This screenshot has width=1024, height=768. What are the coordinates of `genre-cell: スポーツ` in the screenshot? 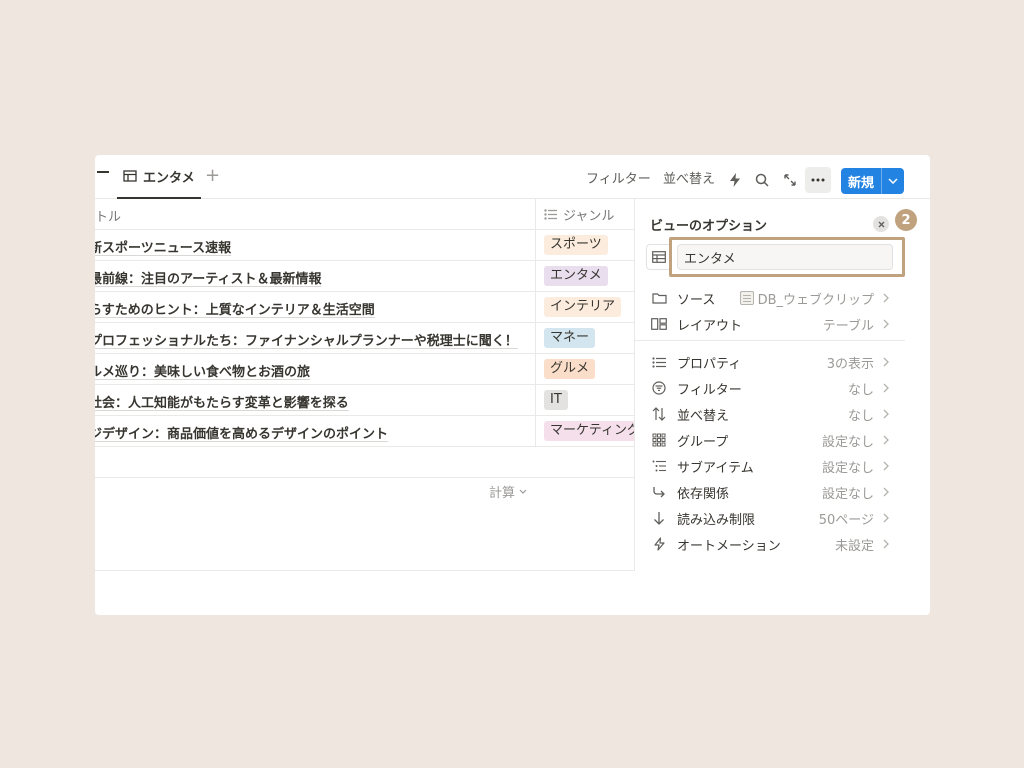 It's located at (585, 245).